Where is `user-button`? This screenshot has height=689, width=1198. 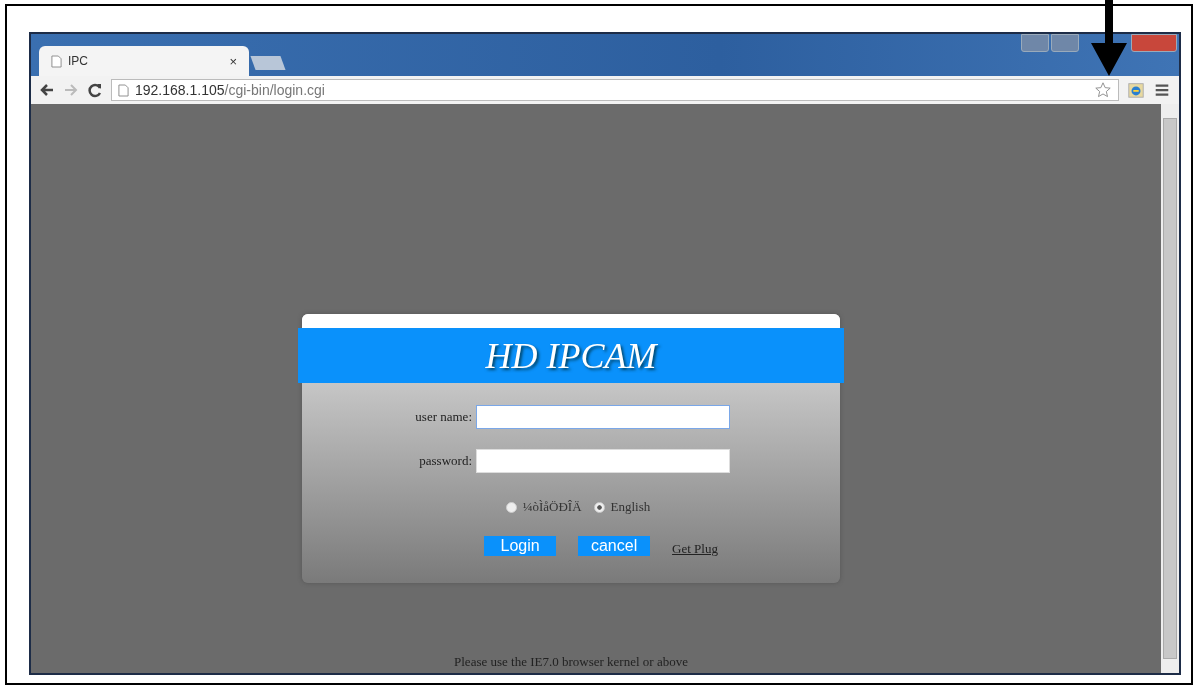 user-button is located at coordinates (1035, 43).